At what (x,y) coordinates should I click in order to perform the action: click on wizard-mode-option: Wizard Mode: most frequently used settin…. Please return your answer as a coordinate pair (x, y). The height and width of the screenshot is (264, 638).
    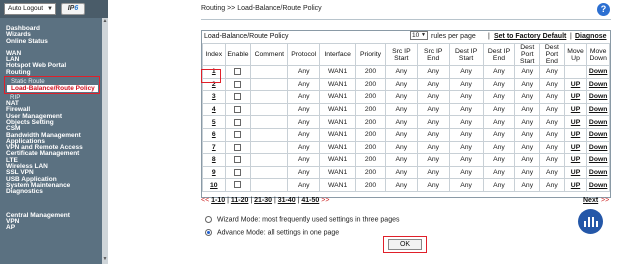
    Looking at the image, I should click on (302, 219).